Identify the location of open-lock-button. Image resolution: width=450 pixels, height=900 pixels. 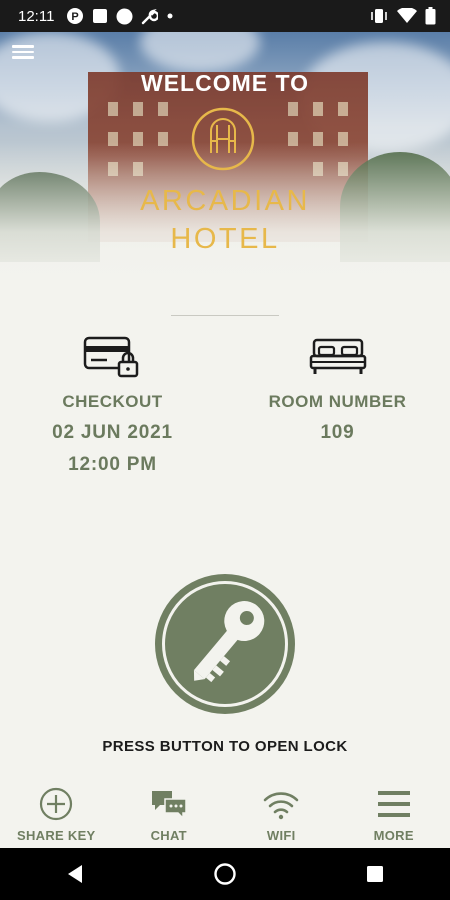
(225, 644).